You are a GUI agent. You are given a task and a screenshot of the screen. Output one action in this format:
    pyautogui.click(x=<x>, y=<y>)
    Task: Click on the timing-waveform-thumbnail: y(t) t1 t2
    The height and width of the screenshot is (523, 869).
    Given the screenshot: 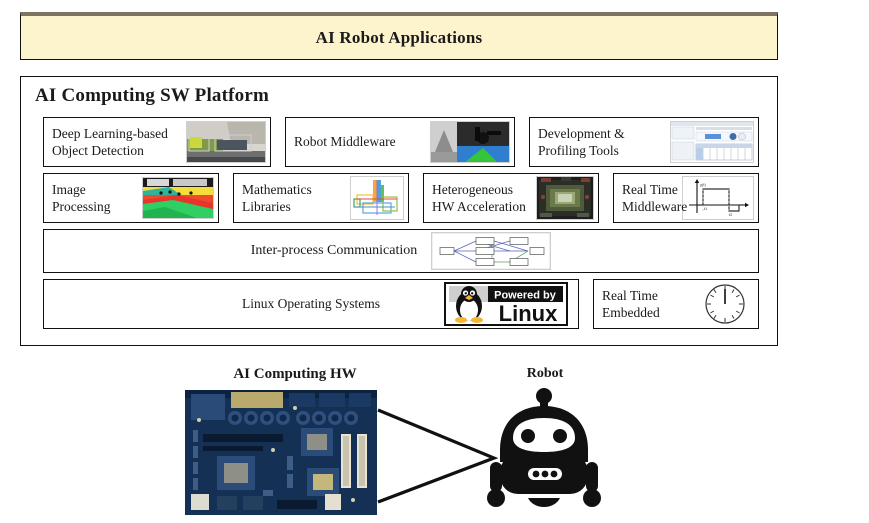 What is the action you would take?
    pyautogui.click(x=718, y=198)
    